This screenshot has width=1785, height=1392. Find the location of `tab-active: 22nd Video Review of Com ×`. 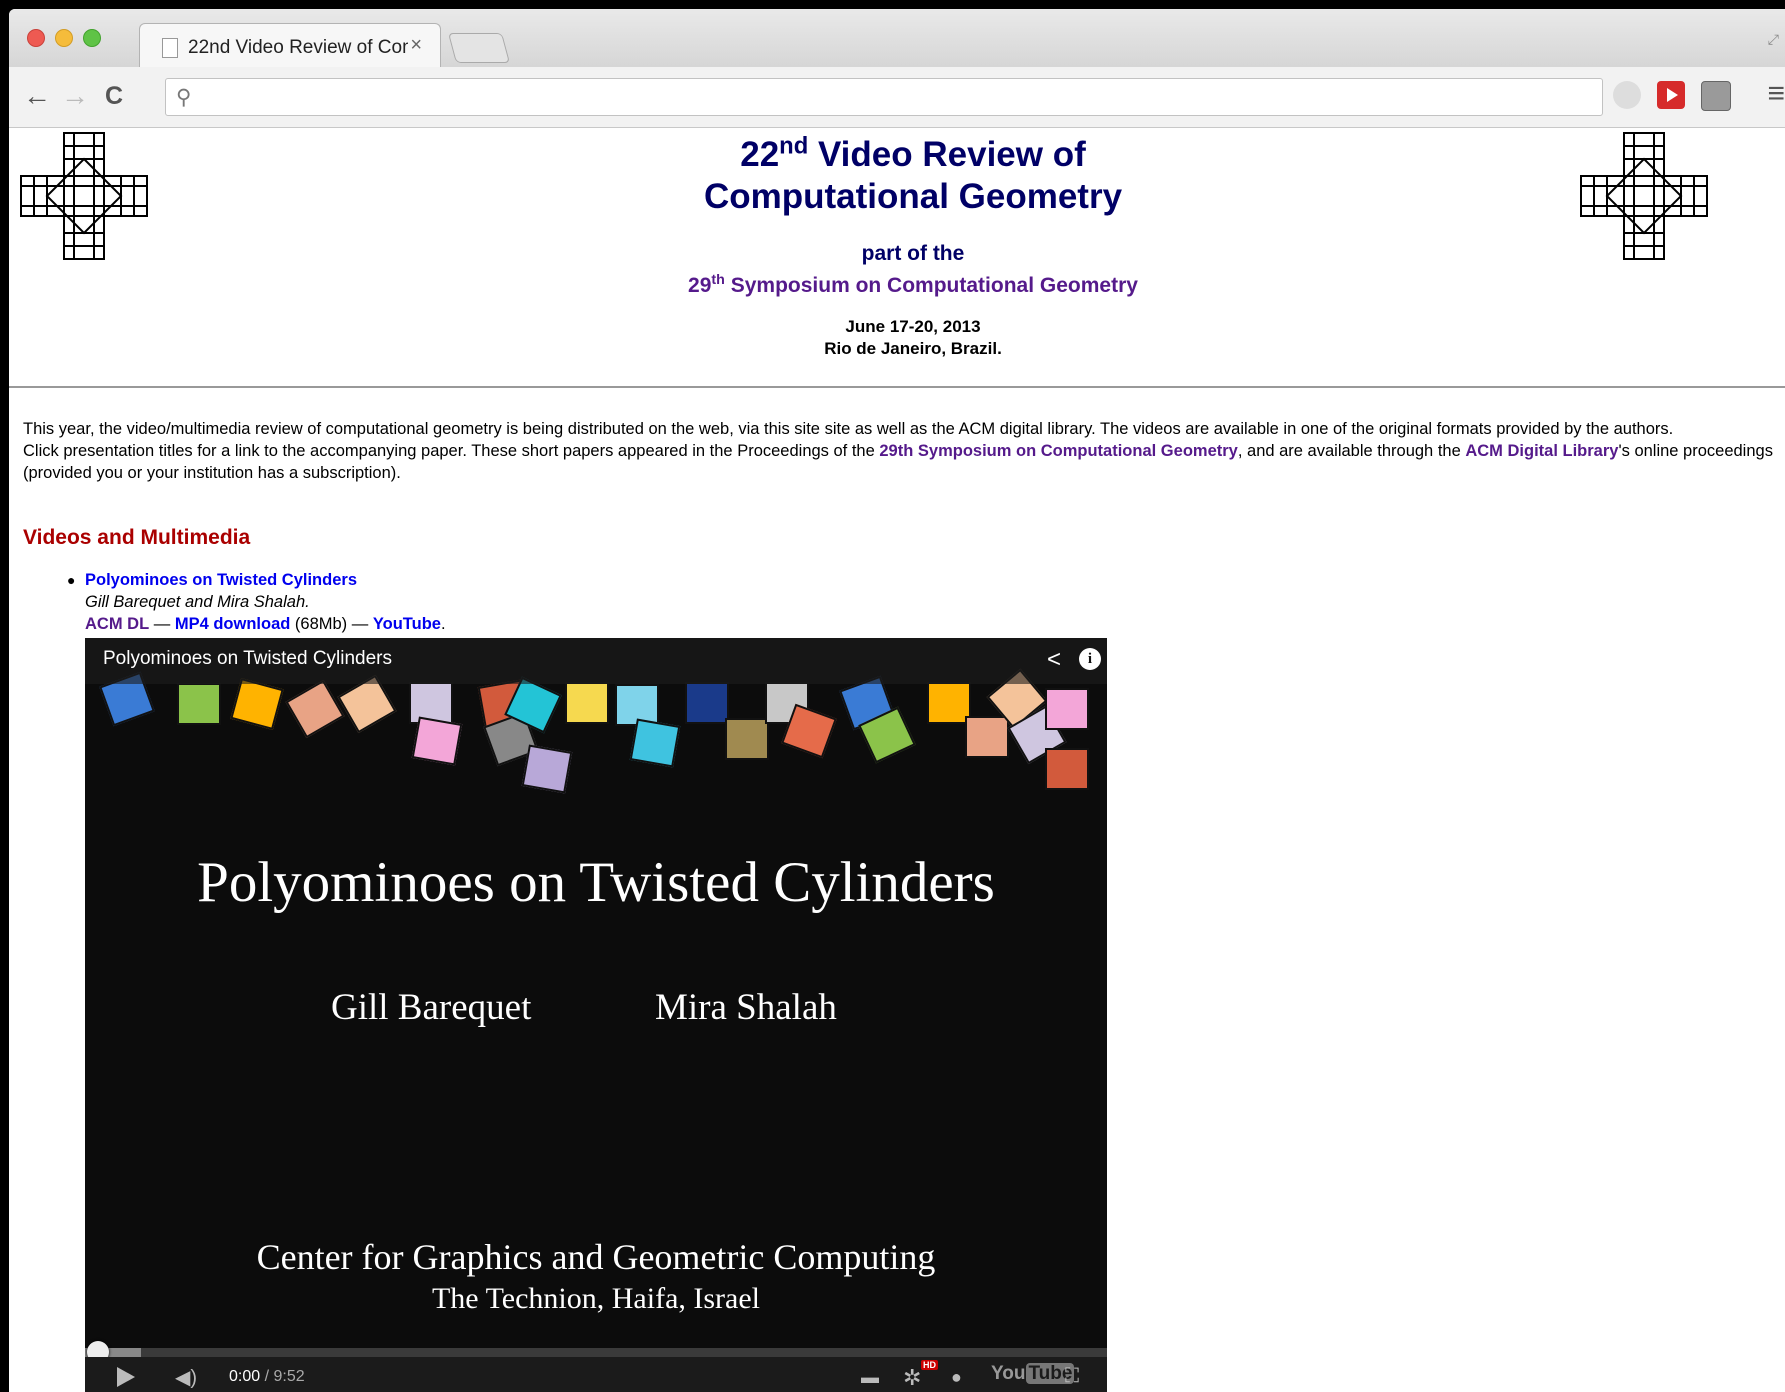

tab-active: 22nd Video Review of Com × is located at coordinates (290, 45).